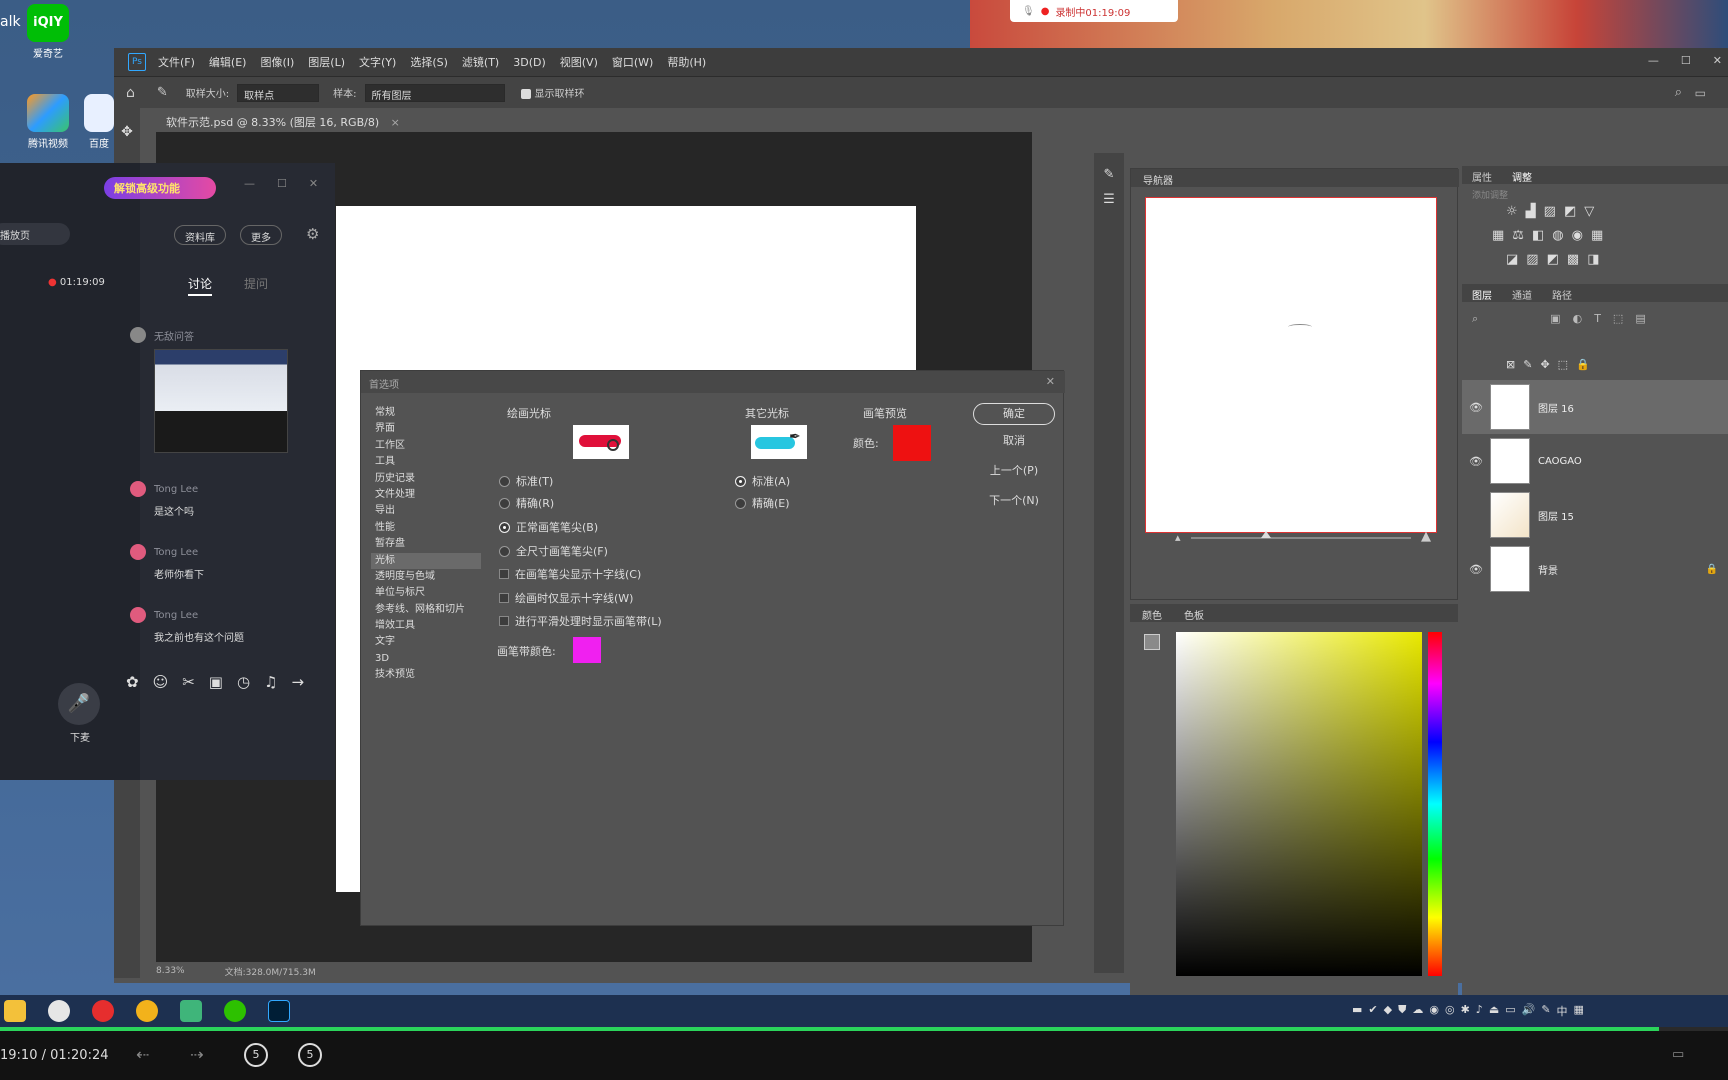 The height and width of the screenshot is (1080, 1728). I want to click on navigator-preview, so click(1291, 365).